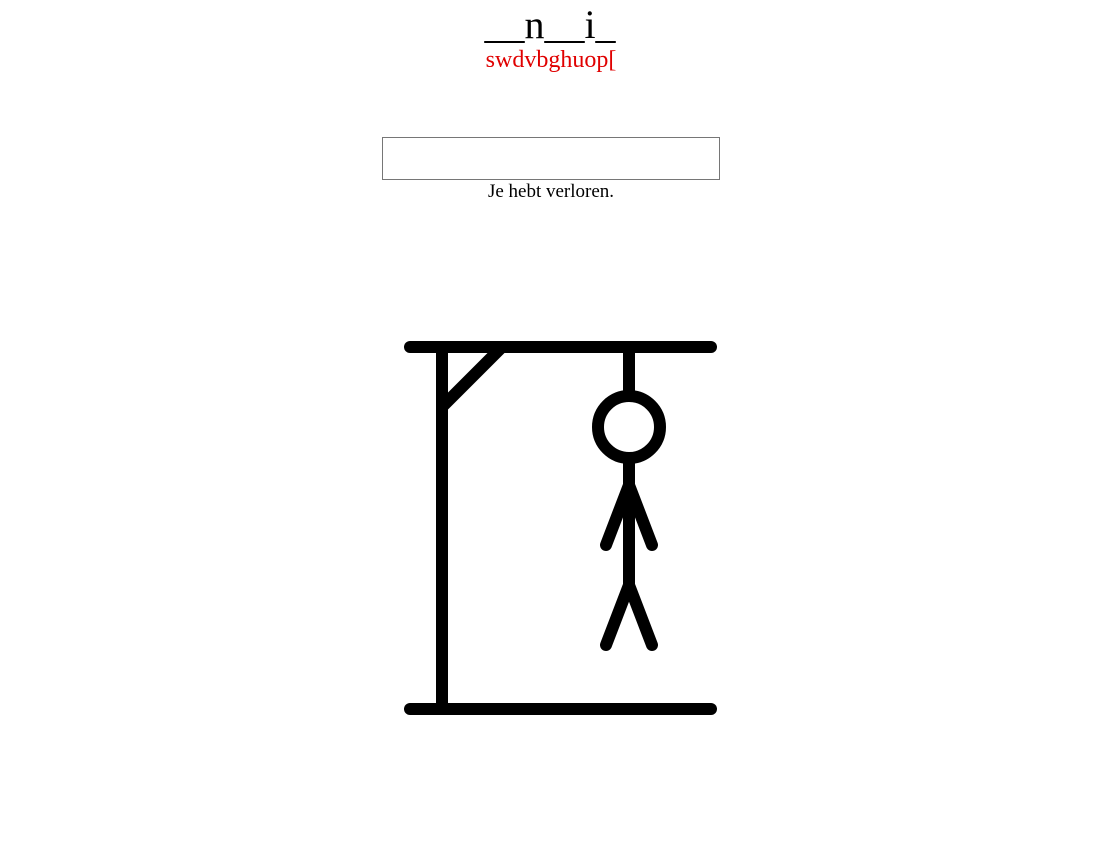  Describe the element at coordinates (472, 377) in the screenshot. I see `gallows-brace` at that location.